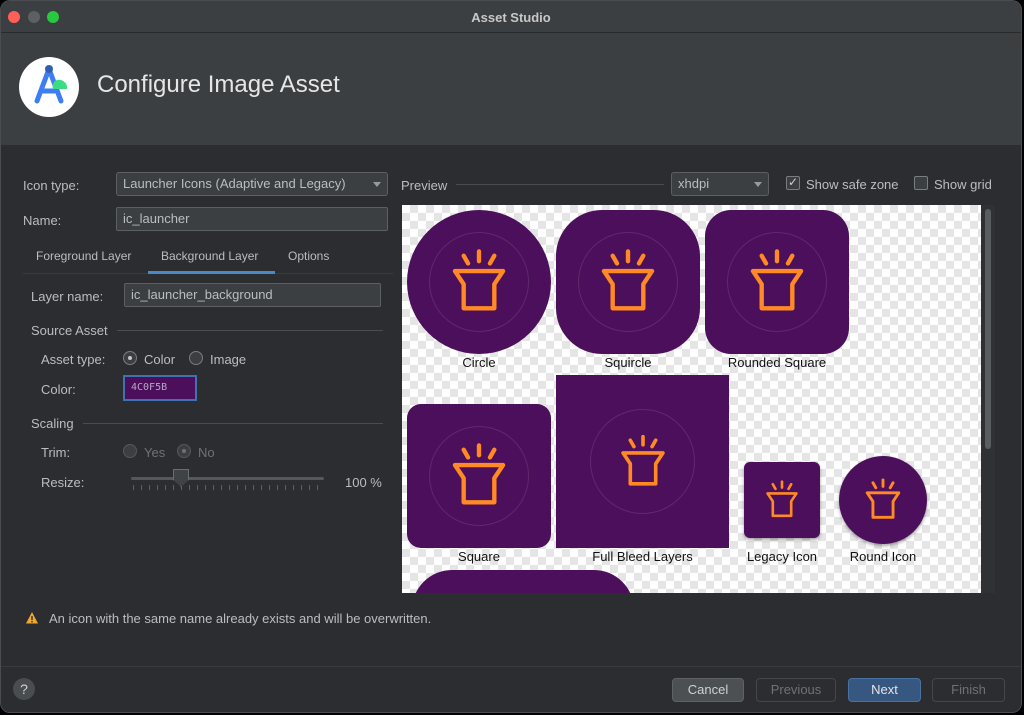  Describe the element at coordinates (628, 362) in the screenshot. I see `squircle-label: Squircle` at that location.